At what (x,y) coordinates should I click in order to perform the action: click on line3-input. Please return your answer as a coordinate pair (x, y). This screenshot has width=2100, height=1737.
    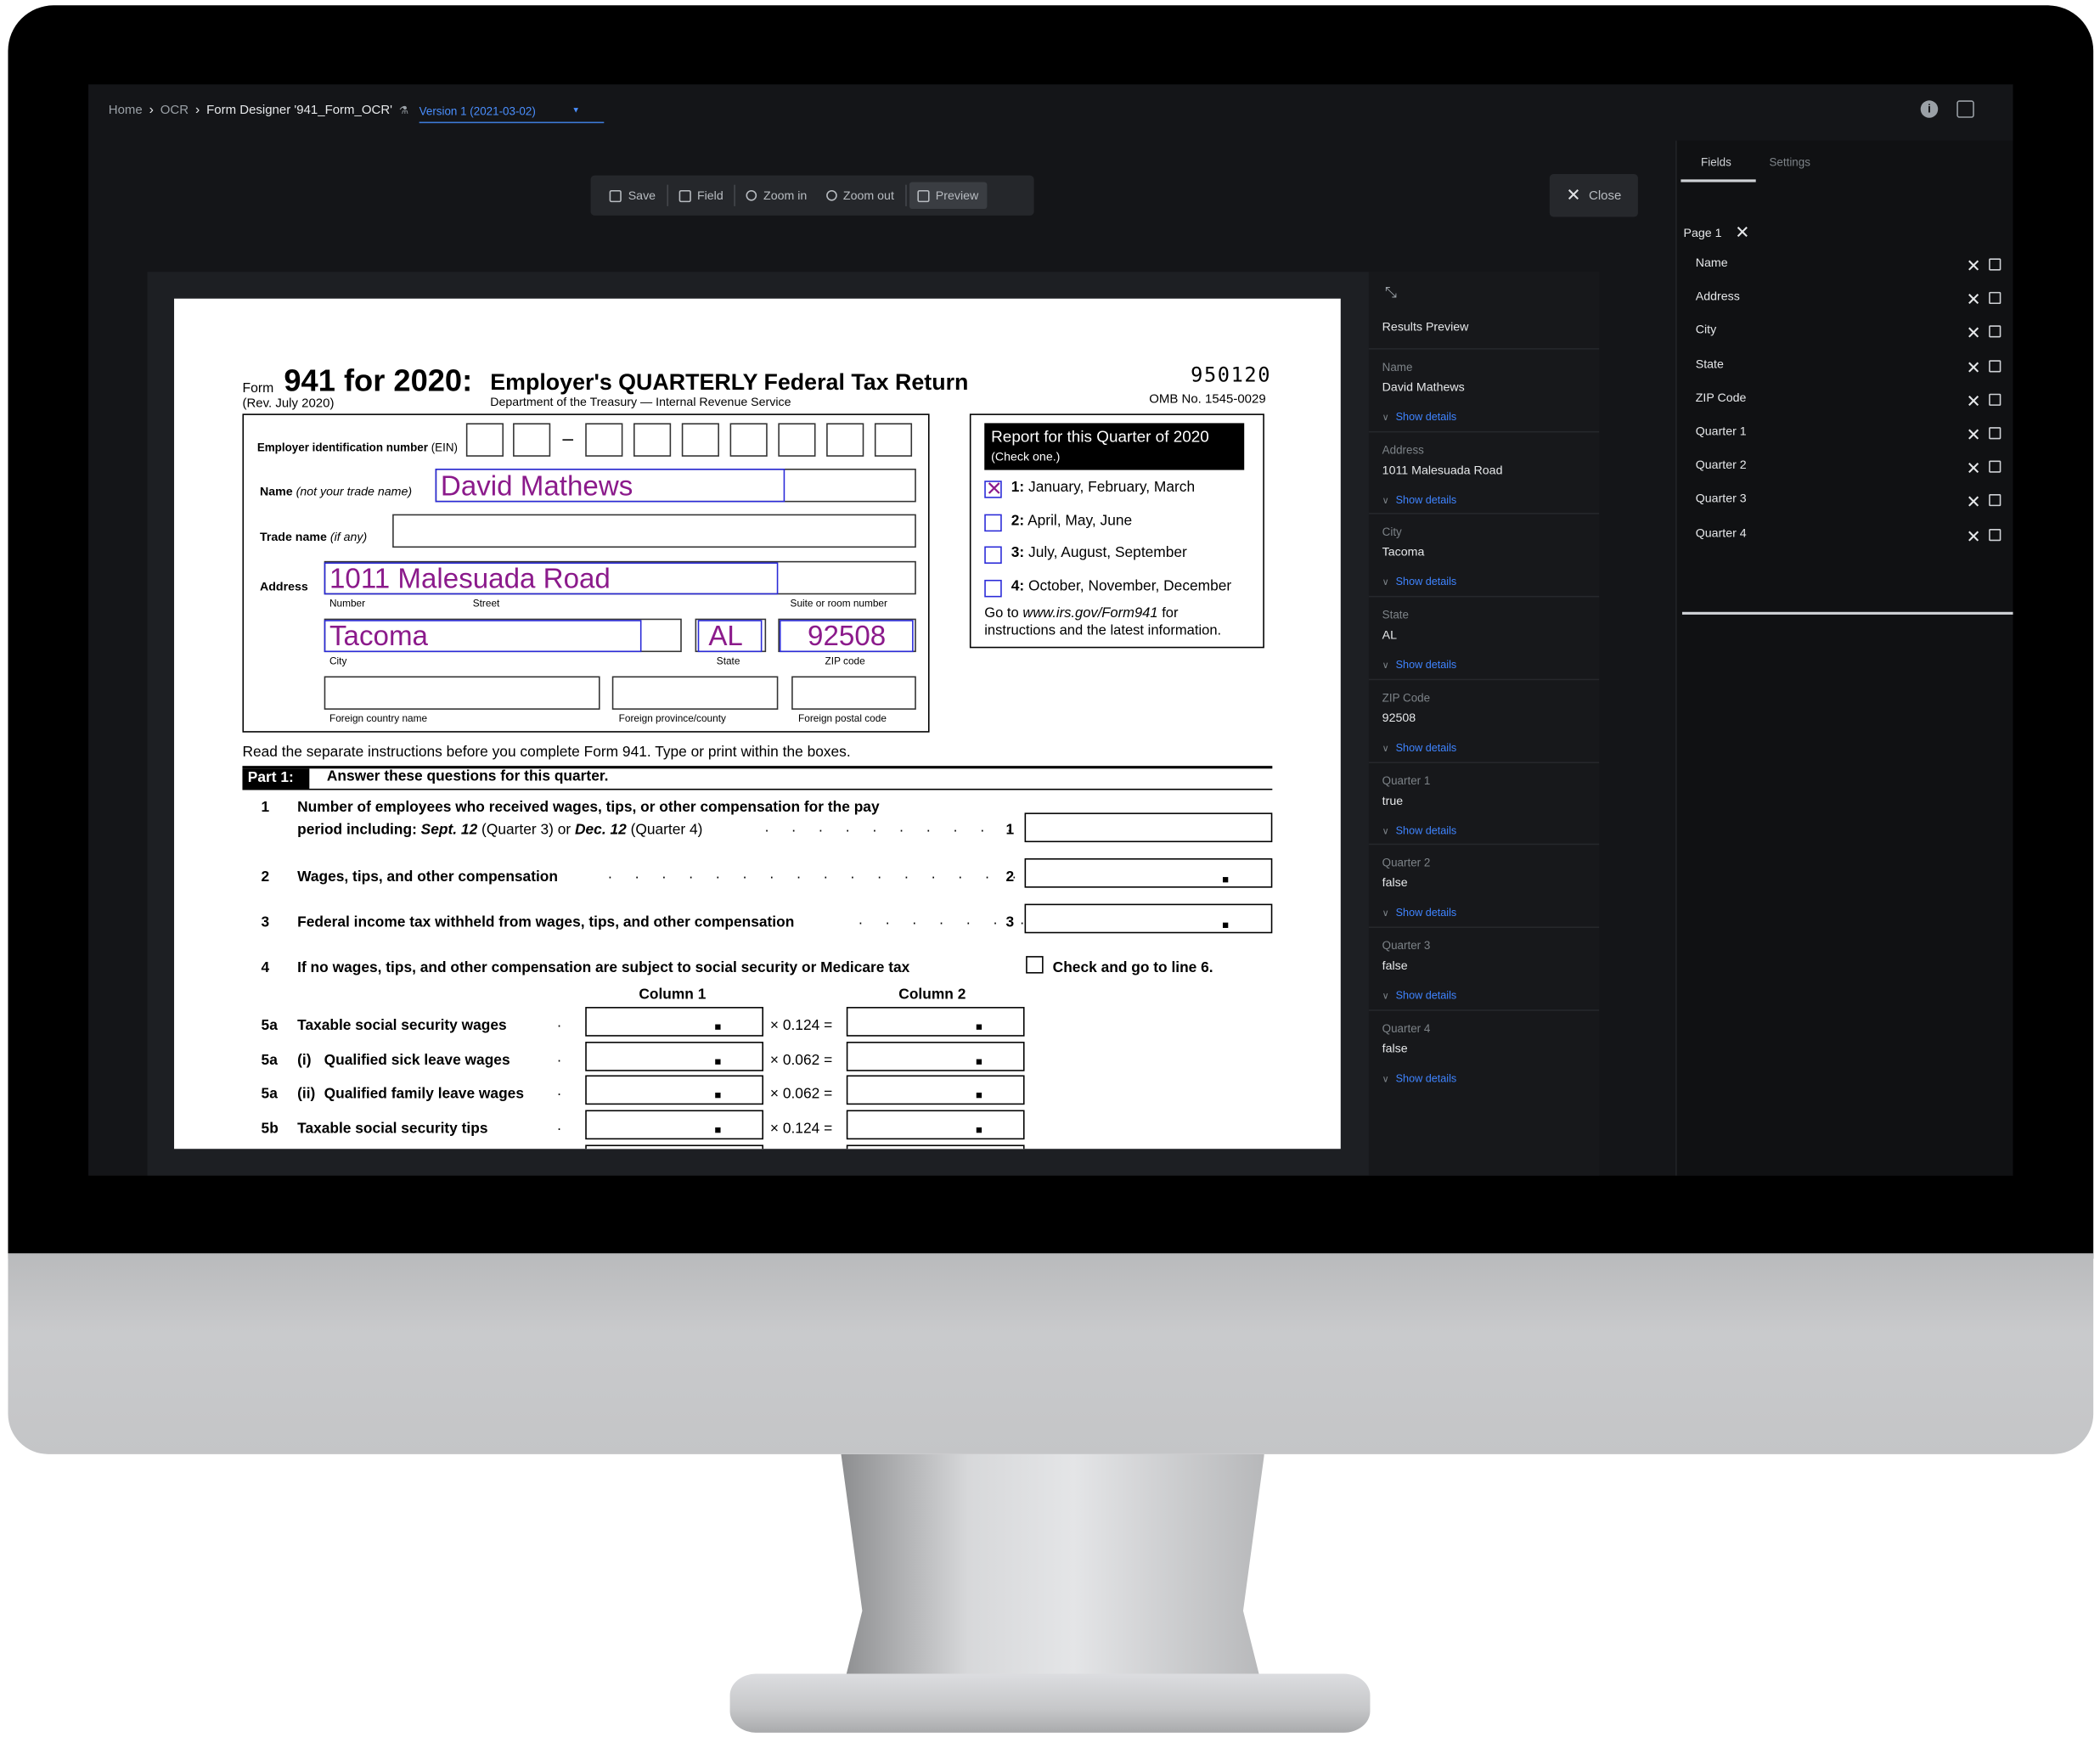
    Looking at the image, I should click on (1148, 919).